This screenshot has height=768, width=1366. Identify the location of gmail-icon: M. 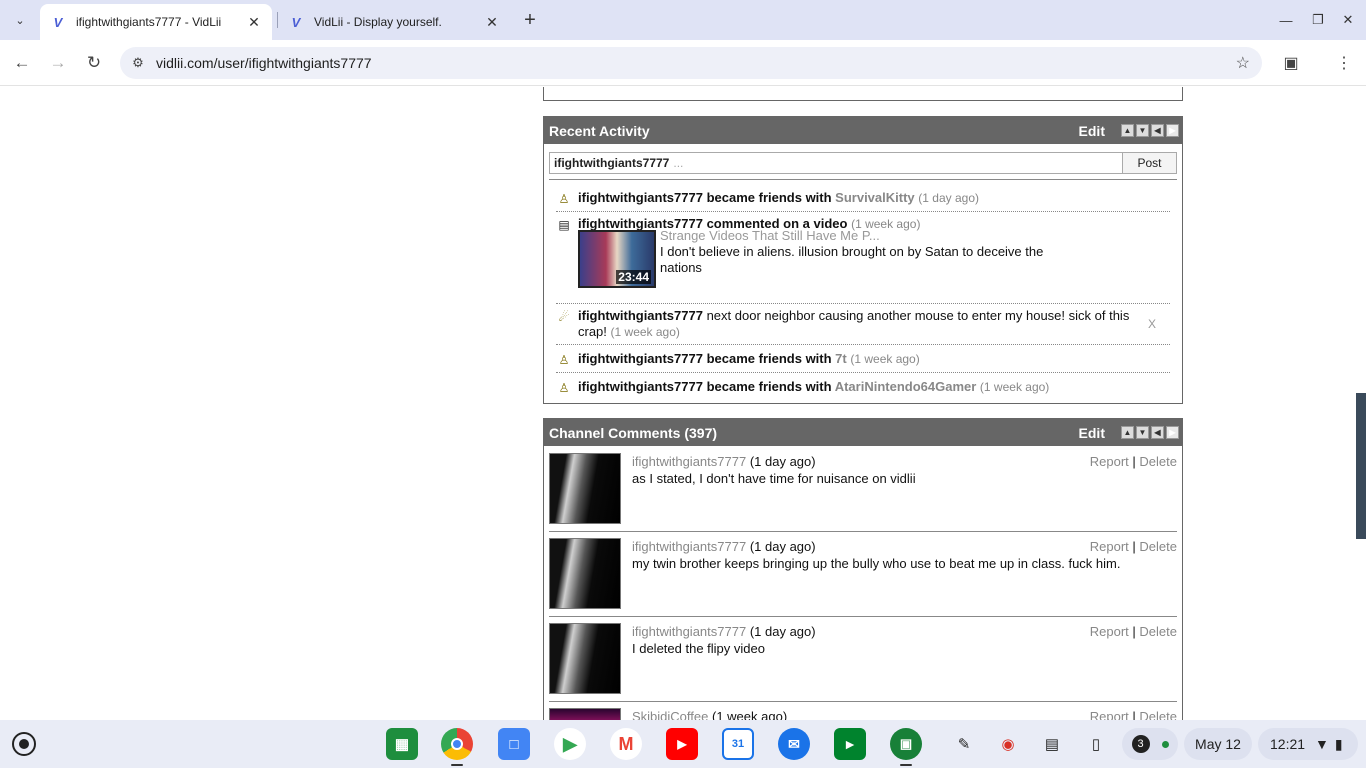
(626, 744).